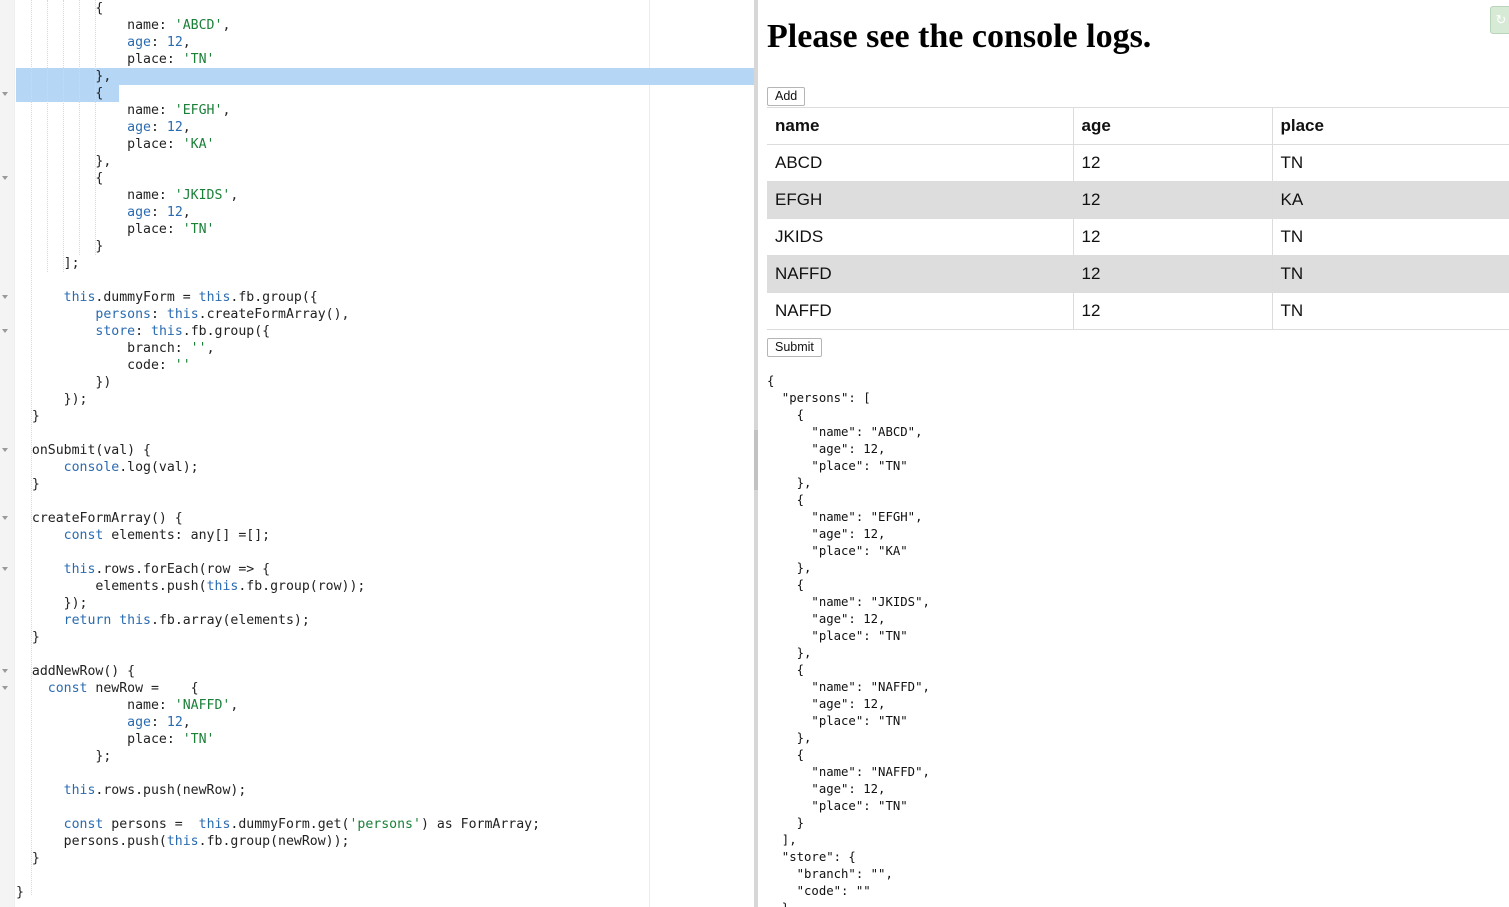 This screenshot has width=1509, height=907. Describe the element at coordinates (278, 382) in the screenshot. I see `code-line: })` at that location.